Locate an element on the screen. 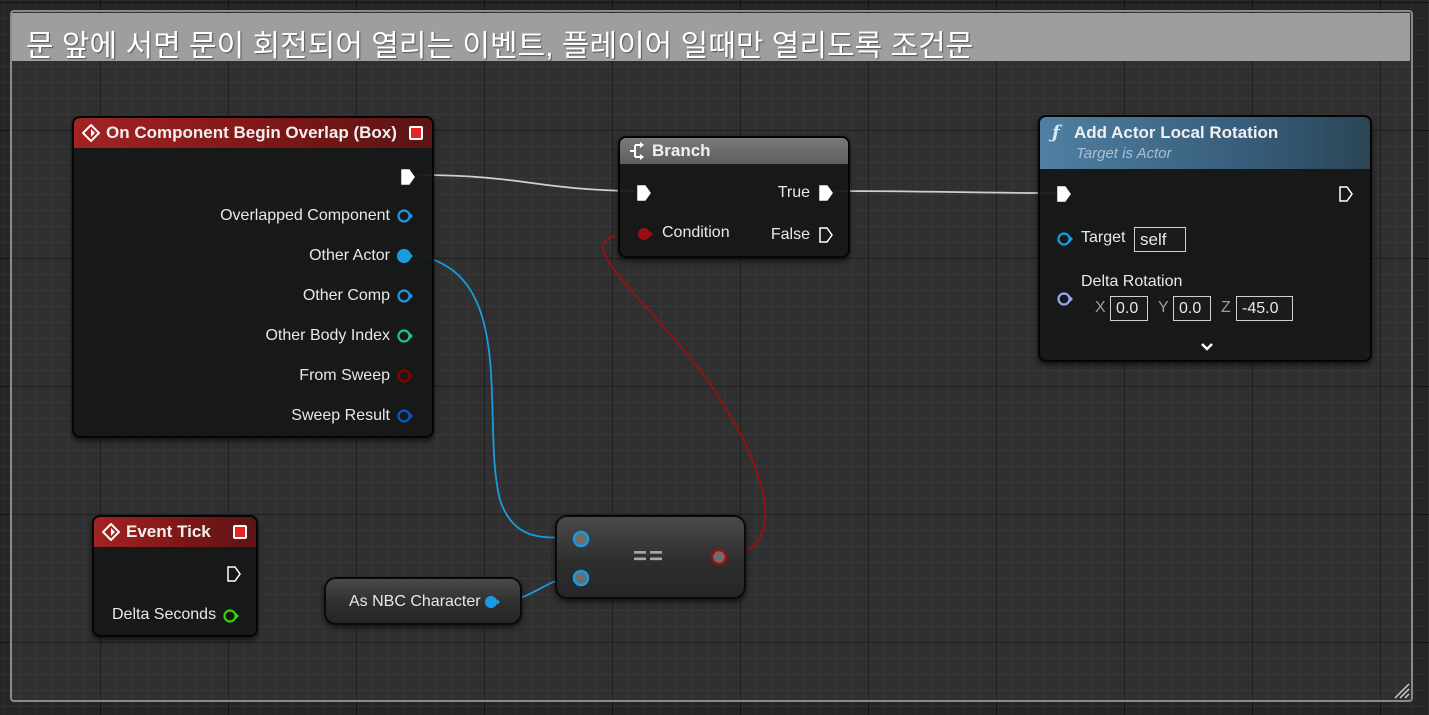 This screenshot has height=715, width=1429. overlap-pin-label: Other Actor is located at coordinates (349, 255).